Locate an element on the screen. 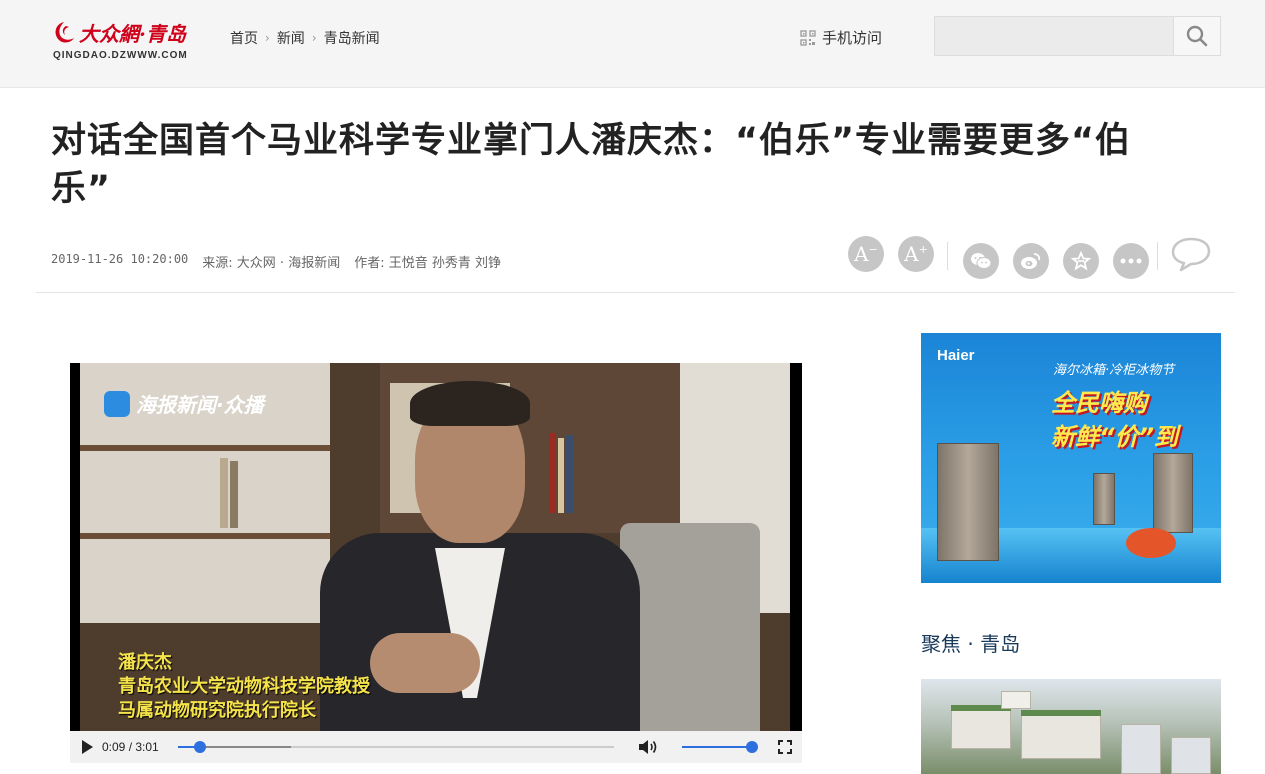 Image resolution: width=1265 pixels, height=774 pixels. ad-headline: 全民嗨购 is located at coordinates (1099, 403).